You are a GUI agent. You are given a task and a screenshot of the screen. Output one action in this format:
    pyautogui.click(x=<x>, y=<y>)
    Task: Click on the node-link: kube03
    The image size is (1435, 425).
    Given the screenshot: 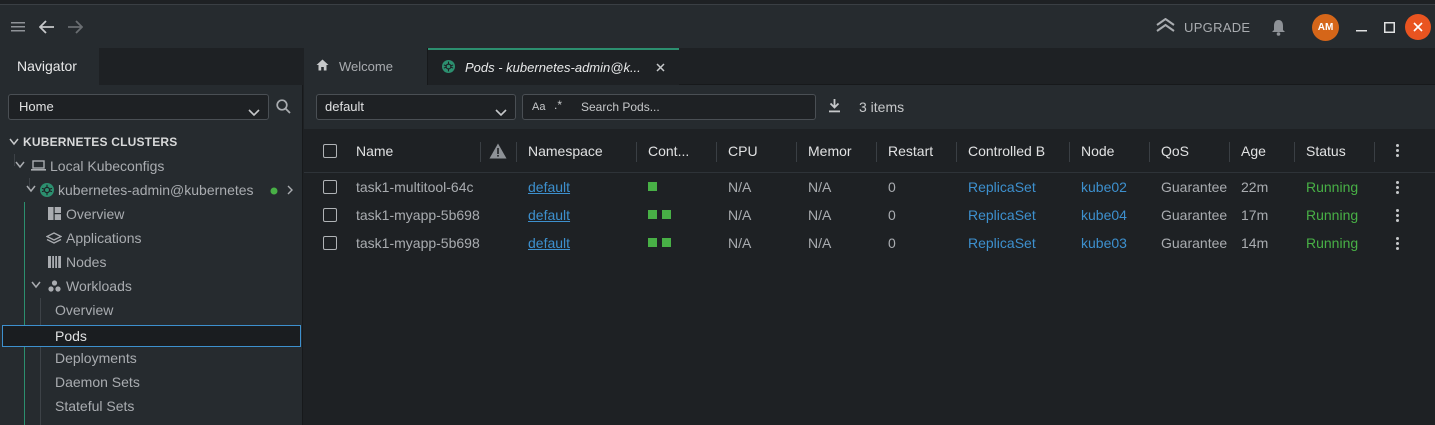 What is the action you would take?
    pyautogui.click(x=1112, y=243)
    